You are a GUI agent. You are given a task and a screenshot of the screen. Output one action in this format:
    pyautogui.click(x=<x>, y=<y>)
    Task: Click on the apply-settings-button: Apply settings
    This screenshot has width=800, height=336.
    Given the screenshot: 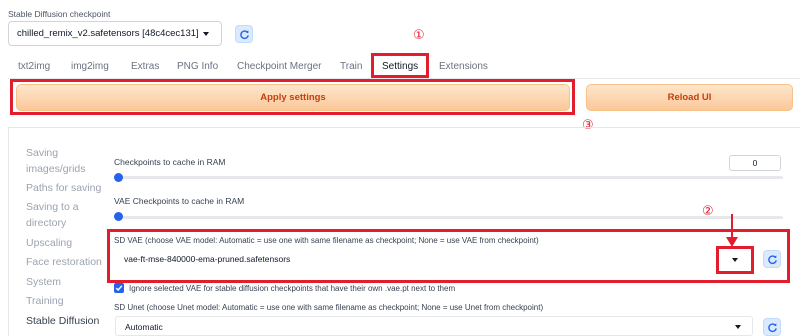 What is the action you would take?
    pyautogui.click(x=293, y=97)
    